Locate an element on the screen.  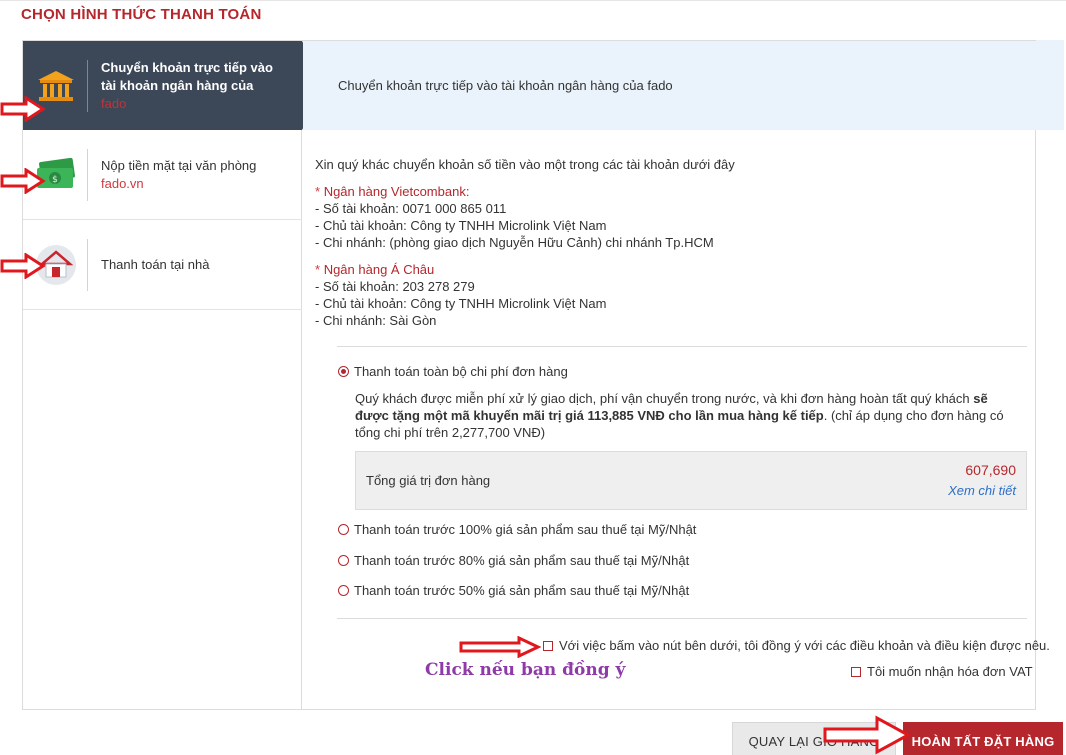
view-details-link: Xem chi tiết is located at coordinates (982, 490).